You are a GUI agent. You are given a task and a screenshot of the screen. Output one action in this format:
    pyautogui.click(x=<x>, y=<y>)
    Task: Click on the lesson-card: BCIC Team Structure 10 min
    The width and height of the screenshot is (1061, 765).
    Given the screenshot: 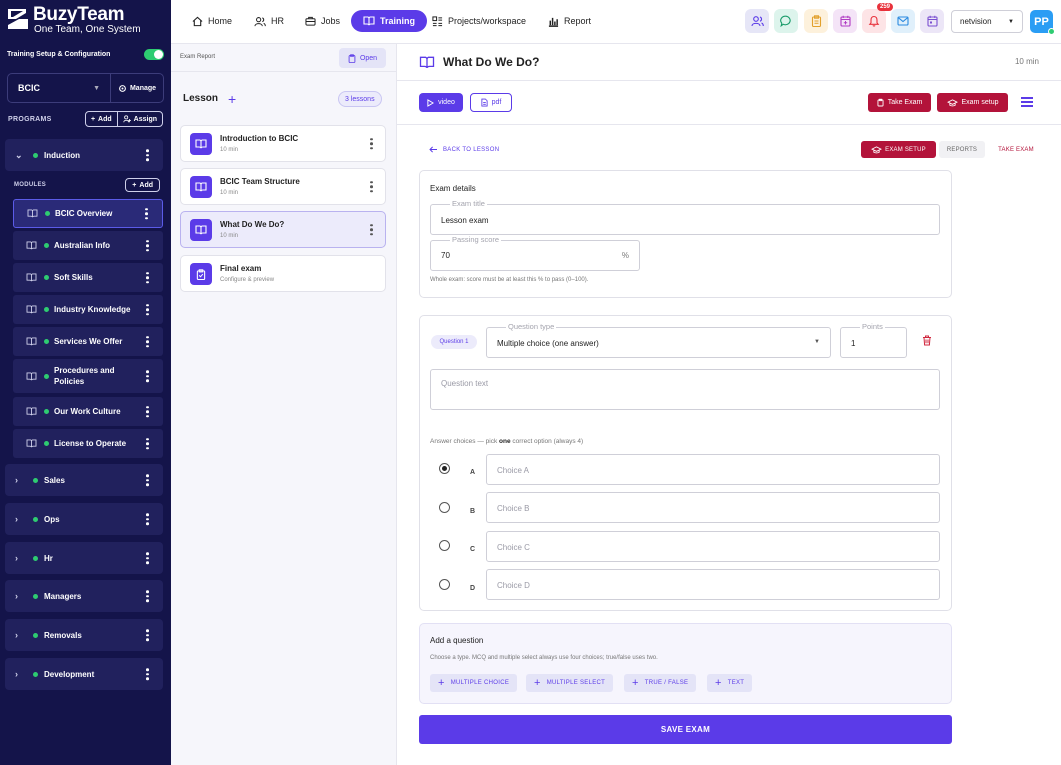 What is the action you would take?
    pyautogui.click(x=283, y=186)
    